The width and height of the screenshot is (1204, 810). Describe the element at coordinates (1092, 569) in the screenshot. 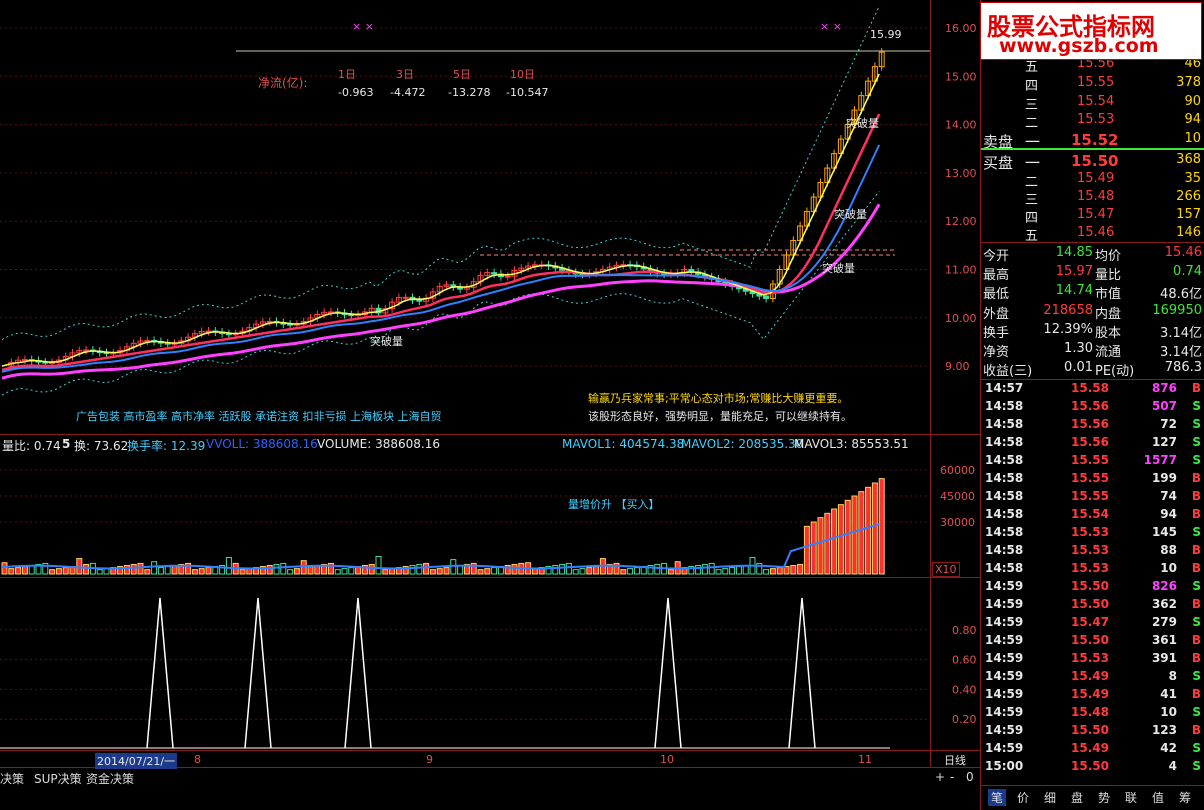

I see `tick-row: 14:58 15.53 10 B` at that location.